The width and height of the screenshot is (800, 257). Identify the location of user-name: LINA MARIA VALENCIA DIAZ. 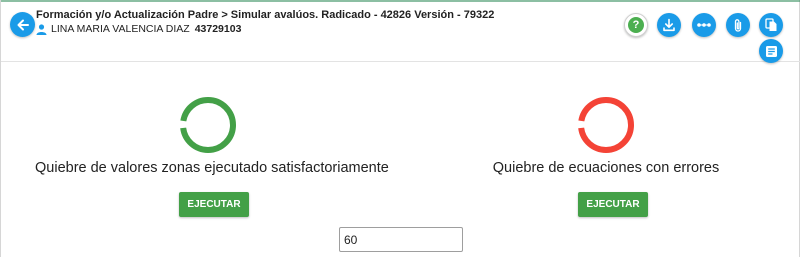
(120, 29).